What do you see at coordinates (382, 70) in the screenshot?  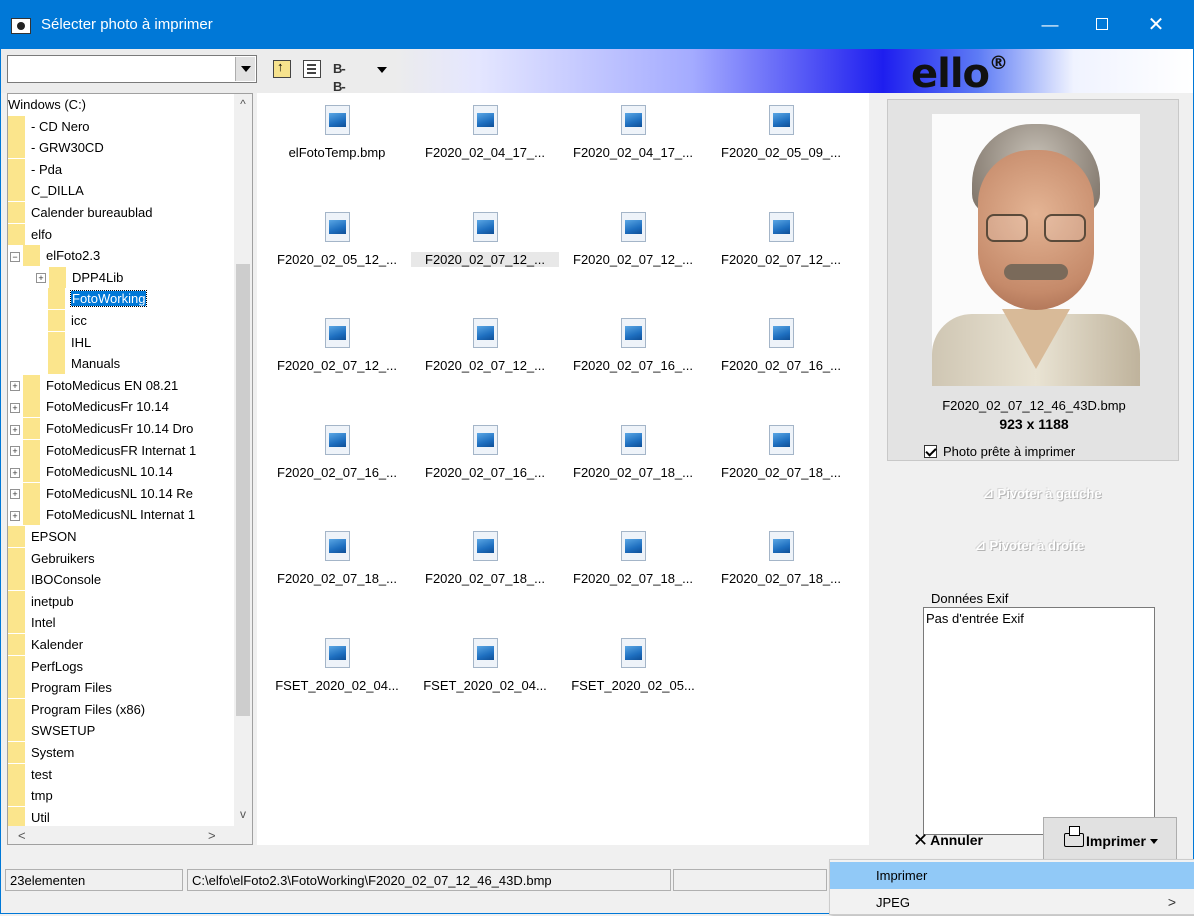 I see `view-mode-dropdown-icon` at bounding box center [382, 70].